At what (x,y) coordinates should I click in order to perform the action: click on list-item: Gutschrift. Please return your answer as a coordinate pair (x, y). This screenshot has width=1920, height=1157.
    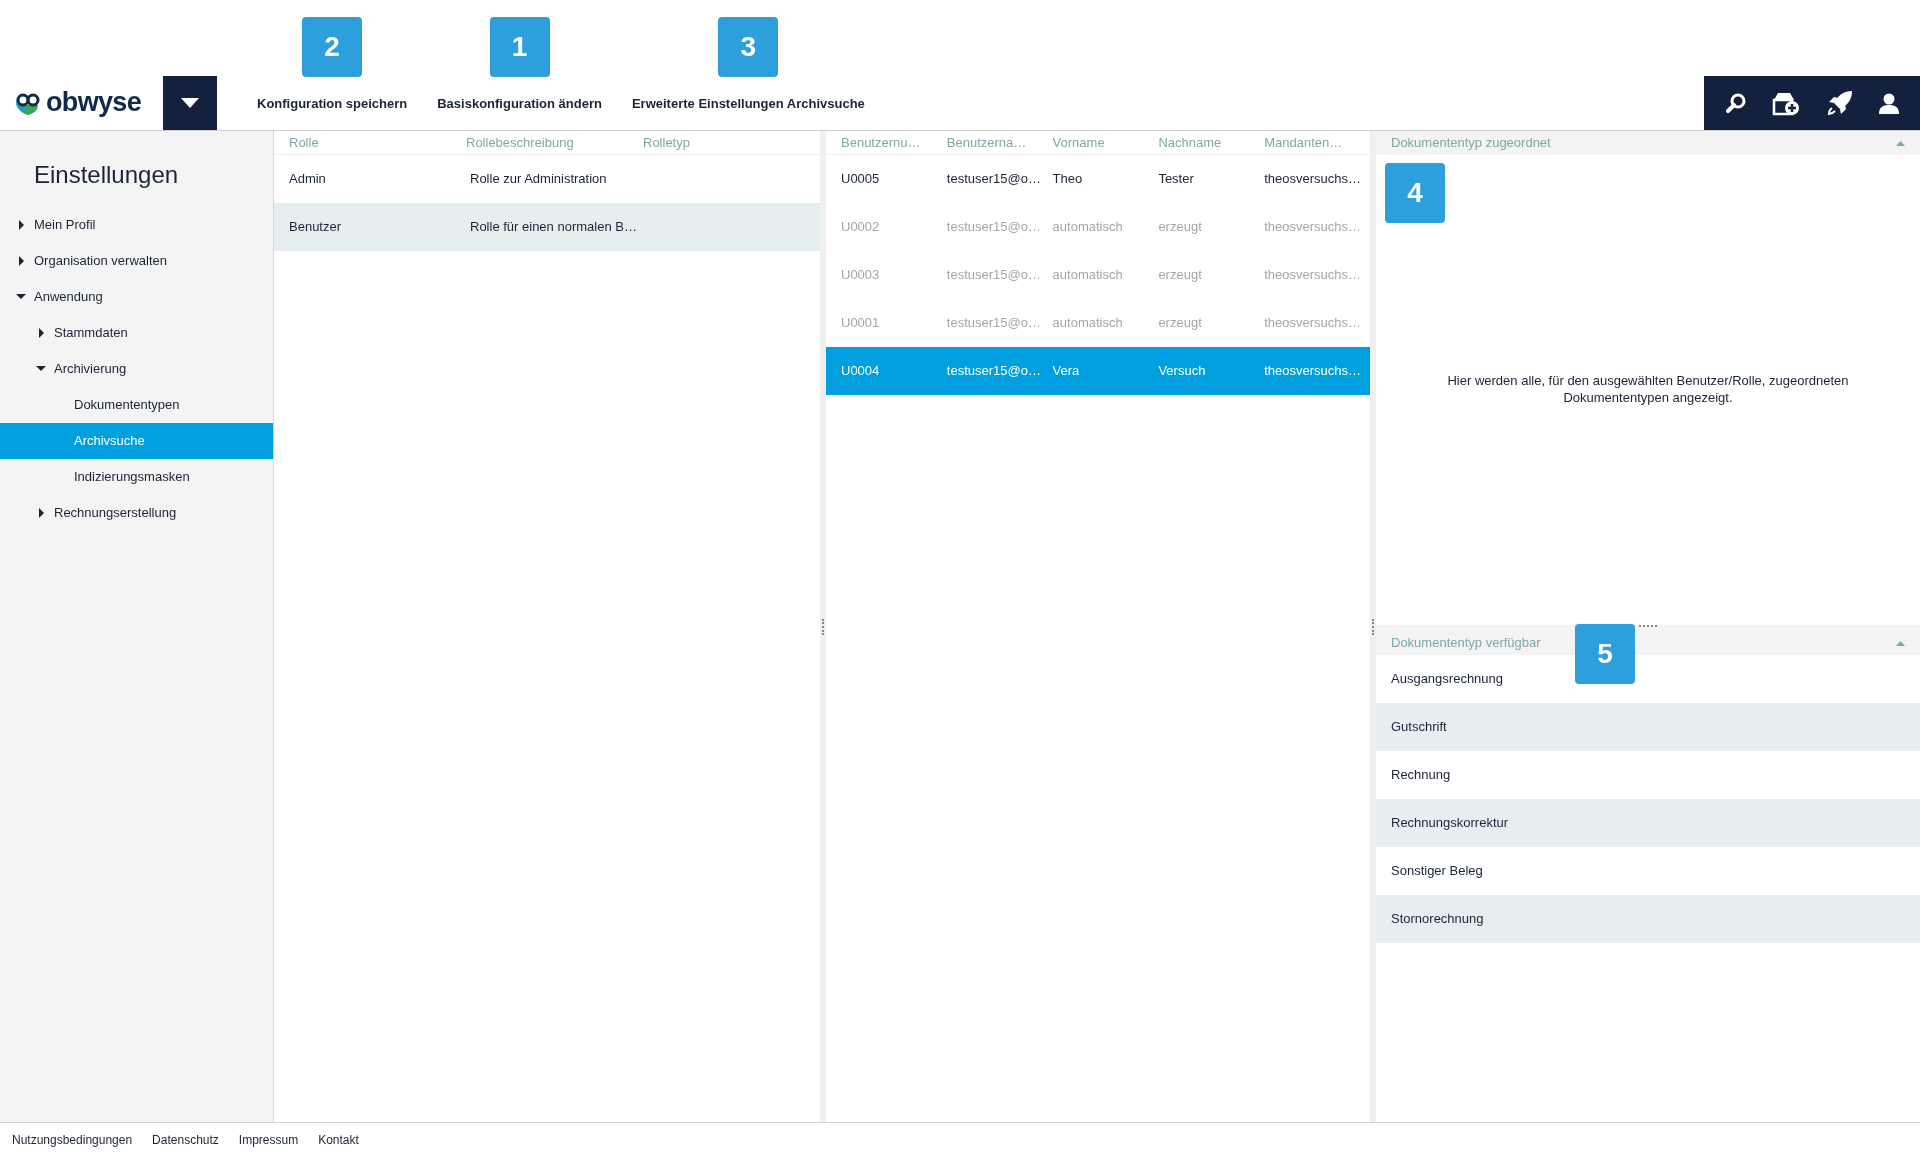
    Looking at the image, I should click on (1648, 727).